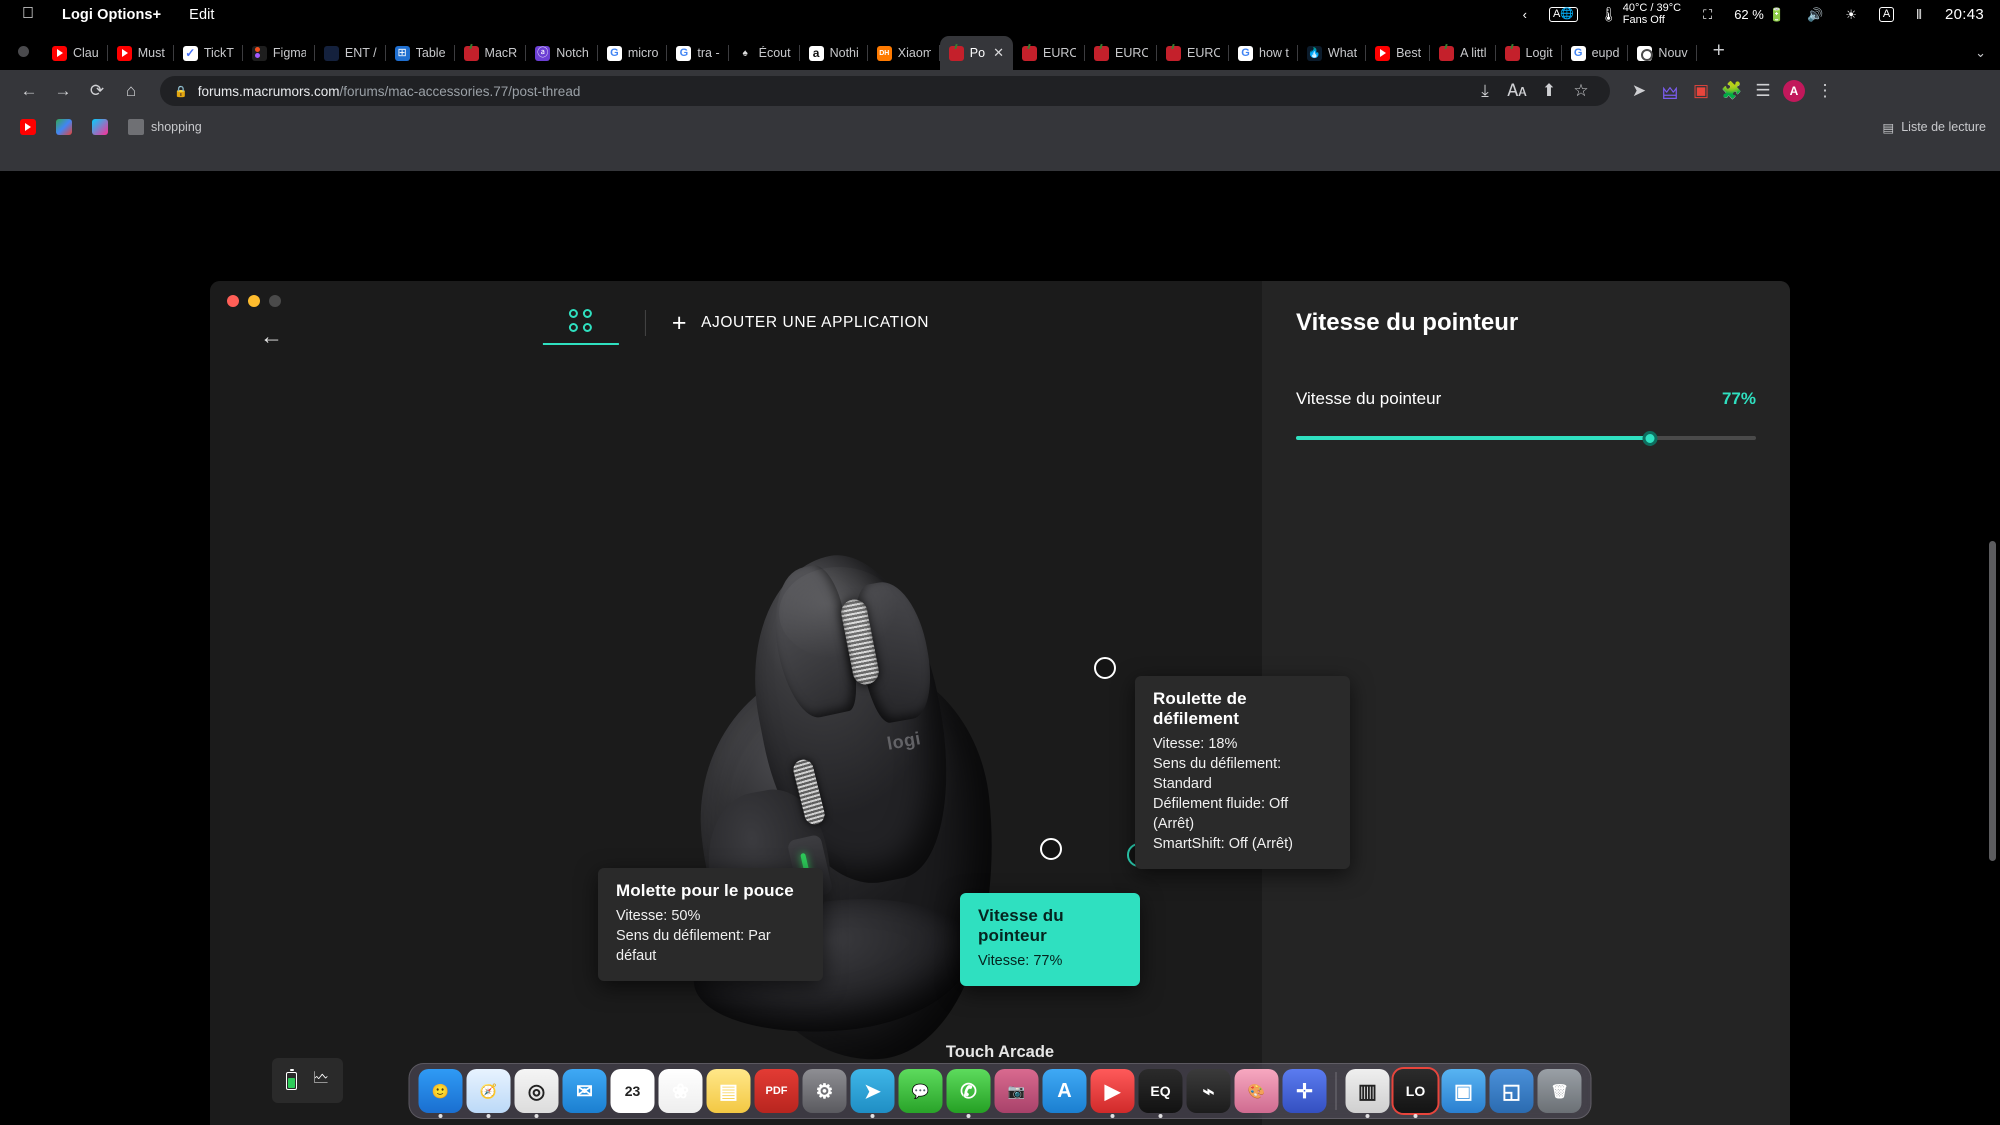 This screenshot has width=2000, height=1125. Describe the element at coordinates (562, 53) in the screenshot. I see `tab: Notch` at that location.